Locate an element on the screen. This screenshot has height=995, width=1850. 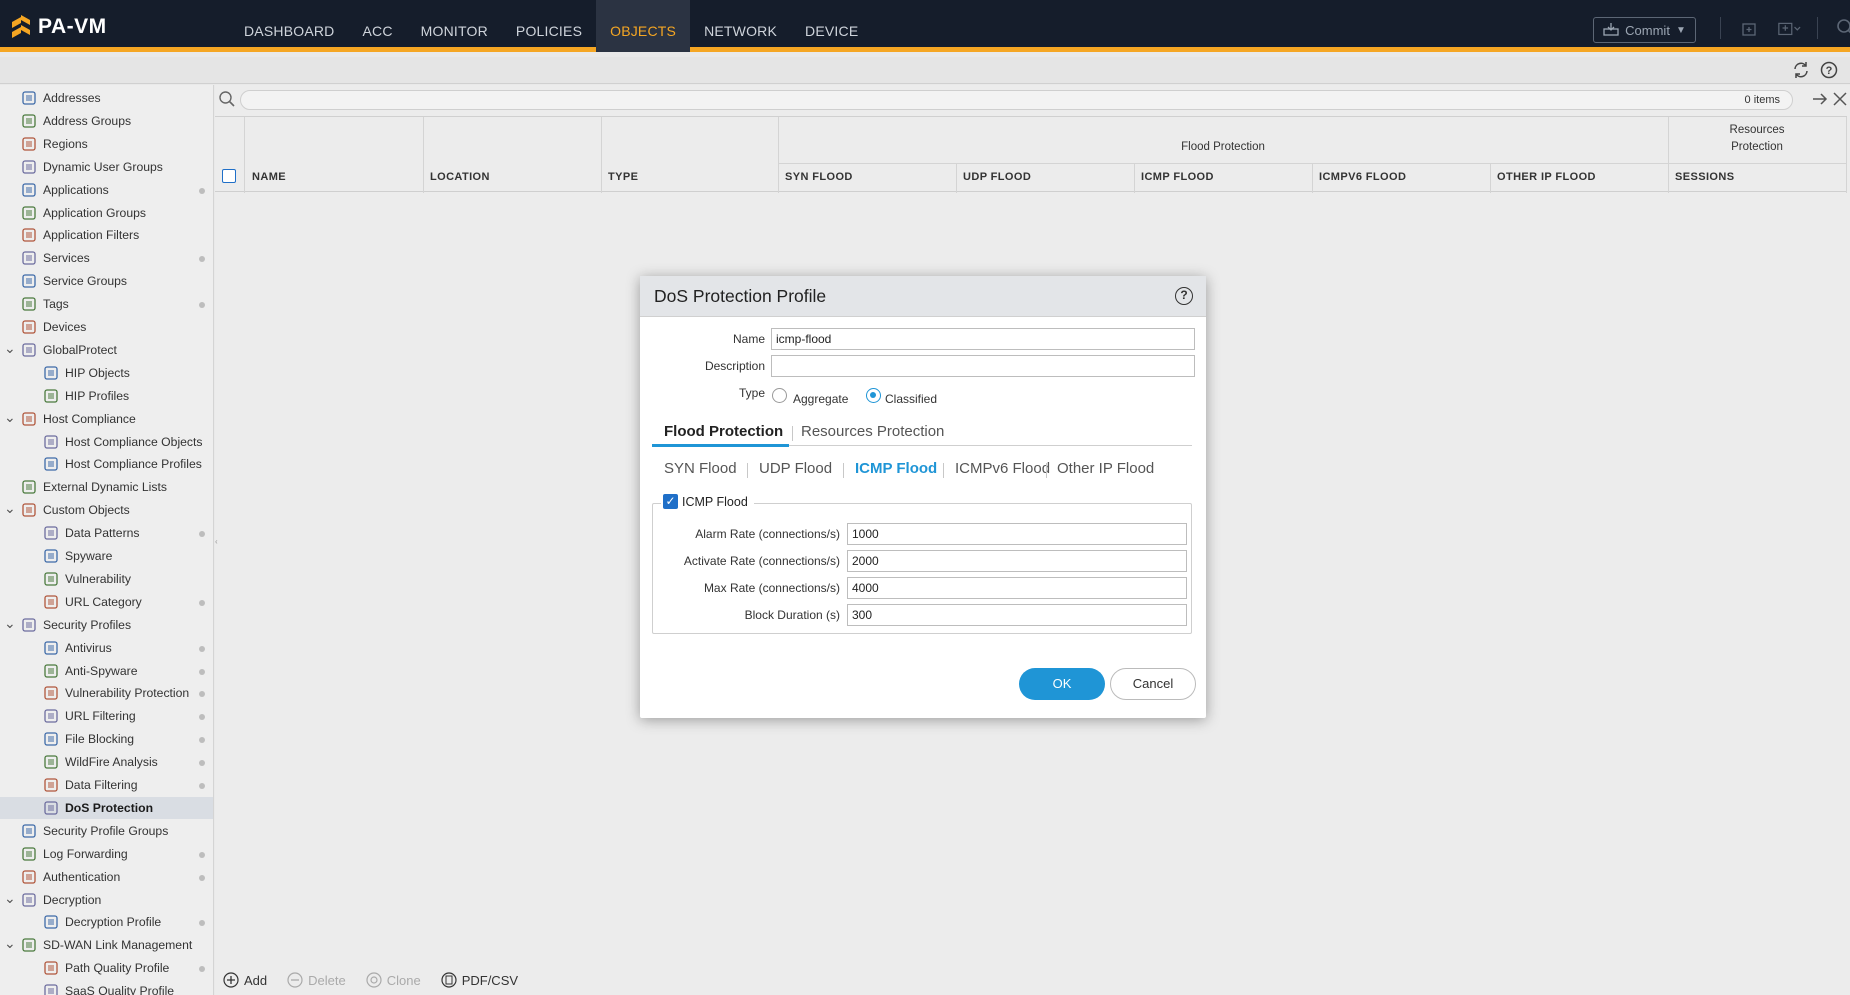
sidebar-item-path-quality-profile: Path Quality Profile is located at coordinates (106, 968).